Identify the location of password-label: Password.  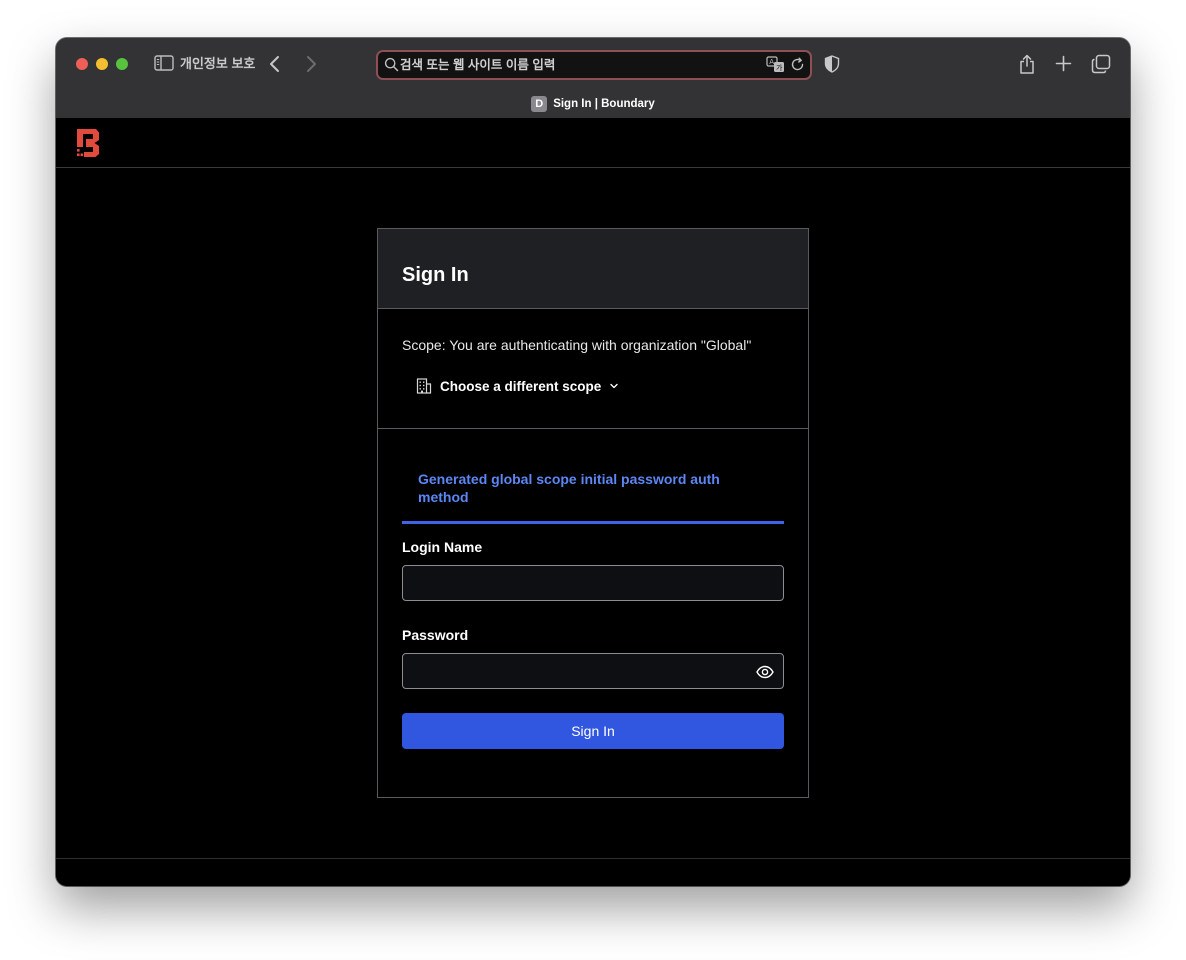
(435, 635).